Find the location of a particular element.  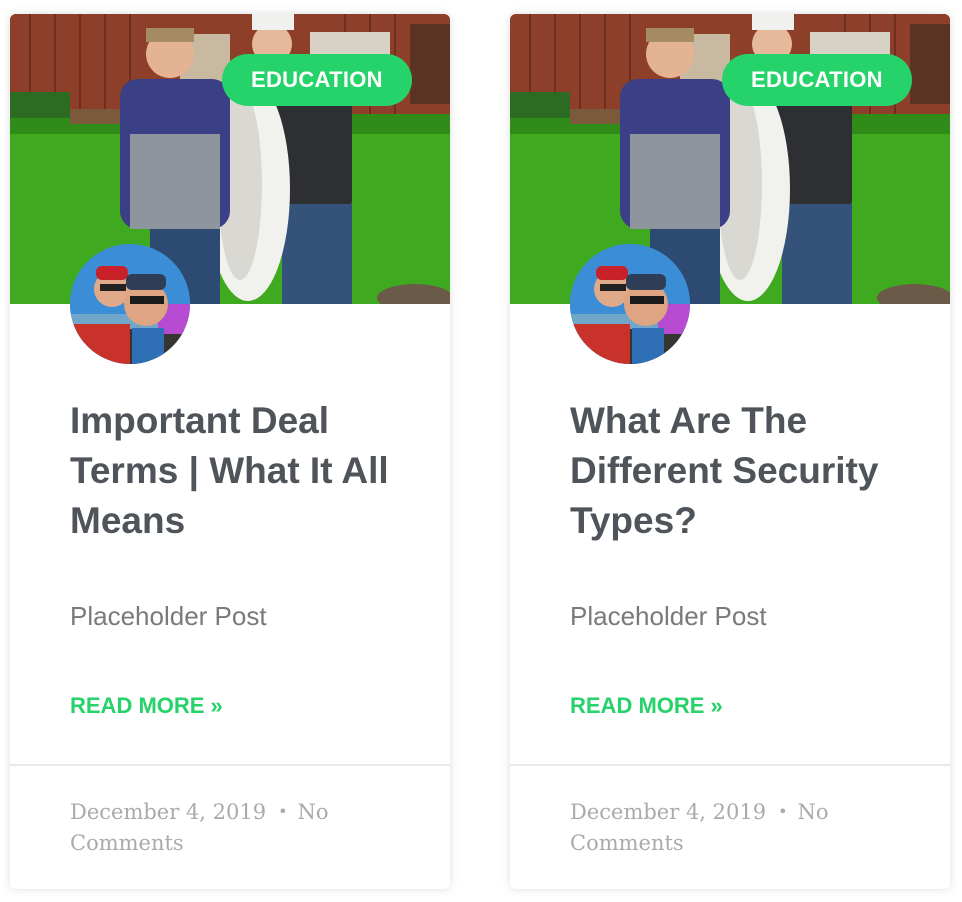

post-title: Important Deal Terms | What It All Means is located at coordinates (240, 471).